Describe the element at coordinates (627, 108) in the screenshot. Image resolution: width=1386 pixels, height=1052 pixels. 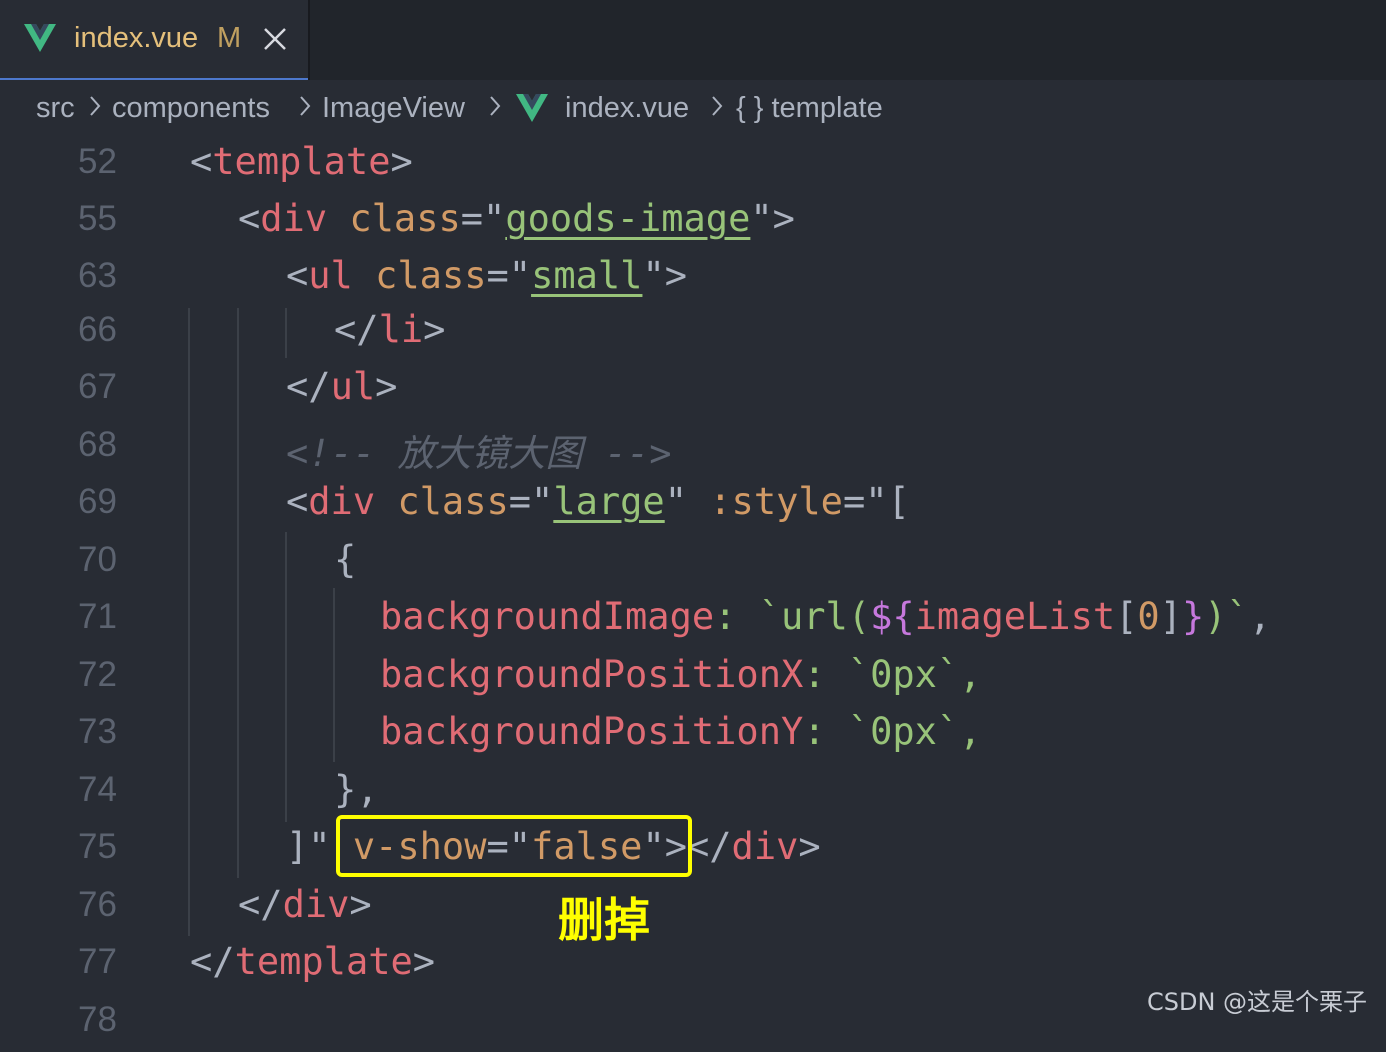
I see `breadcrumb-item-index-vue: index.vue` at that location.